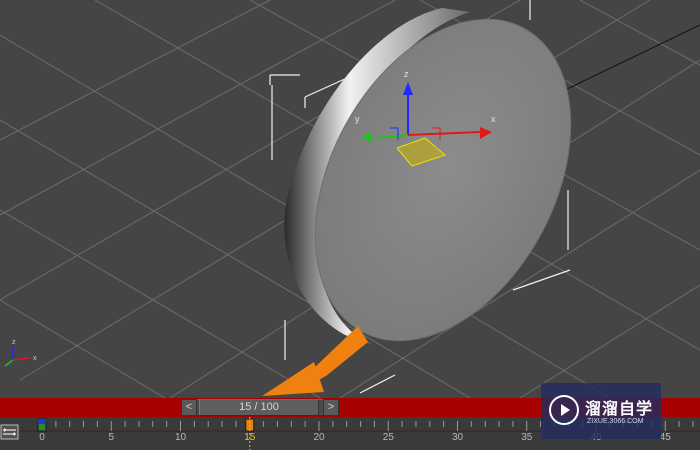  I want to click on watermark-title: 溜溜自学, so click(619, 409).